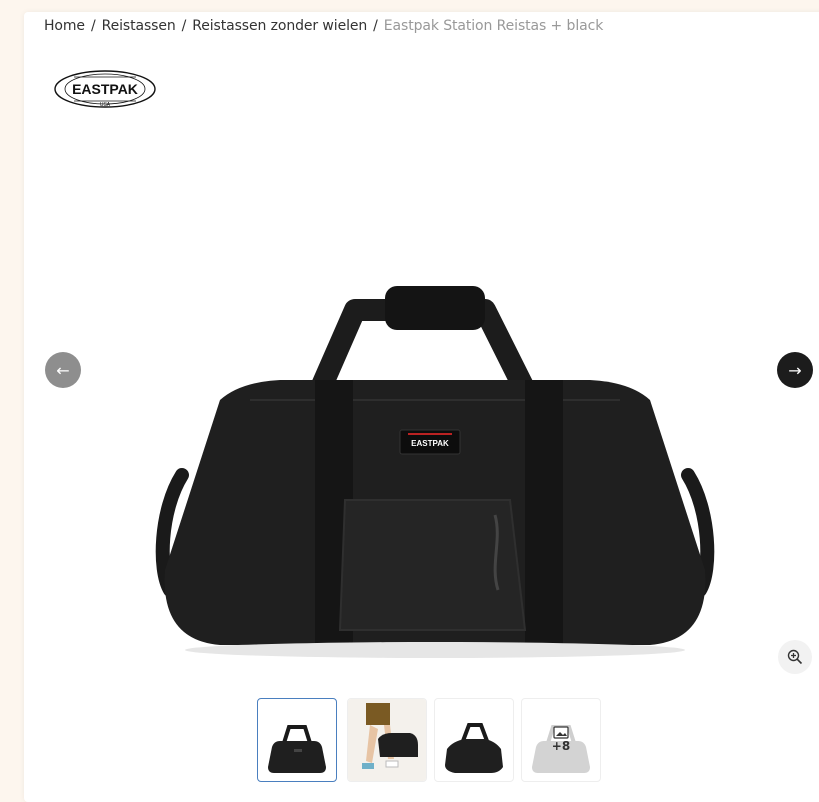 The height and width of the screenshot is (802, 819). I want to click on thumbnail-bag-front, so click(297, 740).